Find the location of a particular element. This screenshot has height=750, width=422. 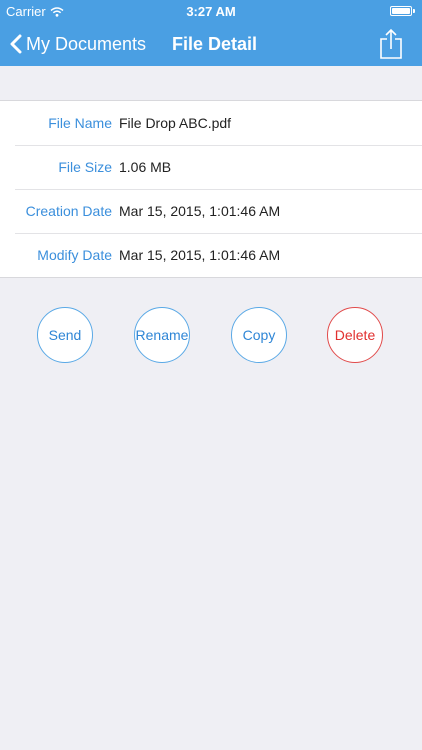

detail-row-modify-date: Modify Date Mar 15, 2015, 1:01:46 AM is located at coordinates (211, 255).